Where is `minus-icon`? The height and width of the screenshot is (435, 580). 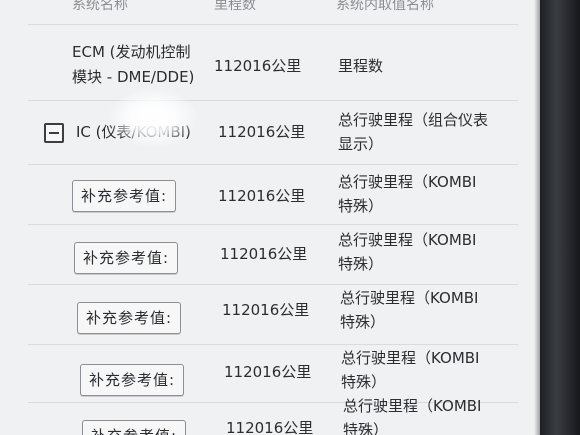
minus-icon is located at coordinates (54, 133).